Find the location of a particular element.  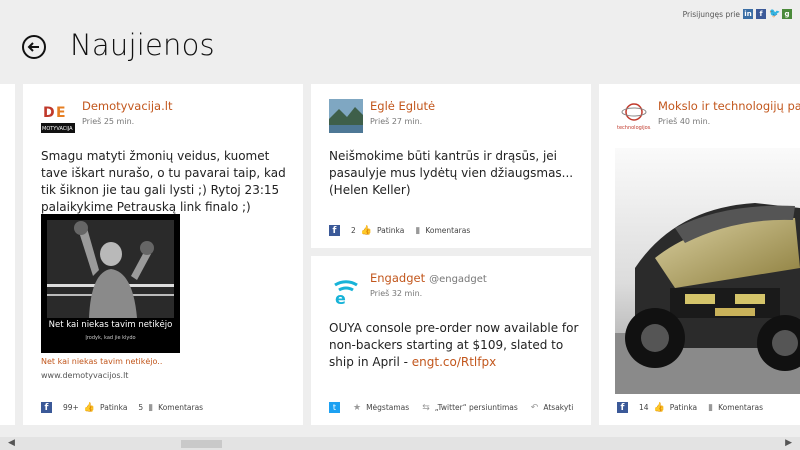

landscape-photo-icon is located at coordinates (346, 116).